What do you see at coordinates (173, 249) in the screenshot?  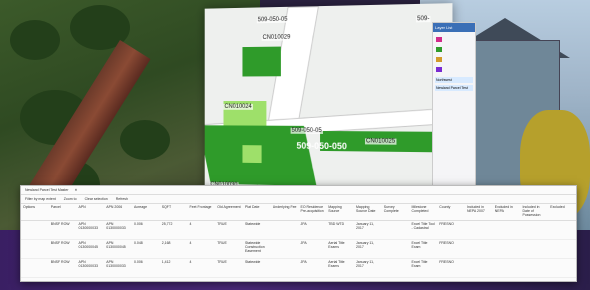 I see `table-cell: 2,168` at bounding box center [173, 249].